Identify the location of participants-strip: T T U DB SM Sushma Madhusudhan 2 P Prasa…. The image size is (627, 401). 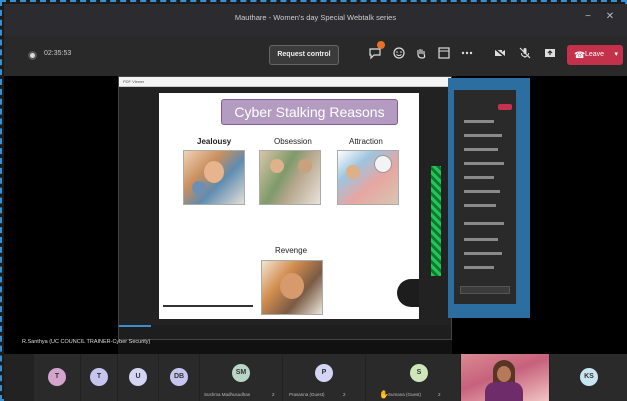
(315, 377).